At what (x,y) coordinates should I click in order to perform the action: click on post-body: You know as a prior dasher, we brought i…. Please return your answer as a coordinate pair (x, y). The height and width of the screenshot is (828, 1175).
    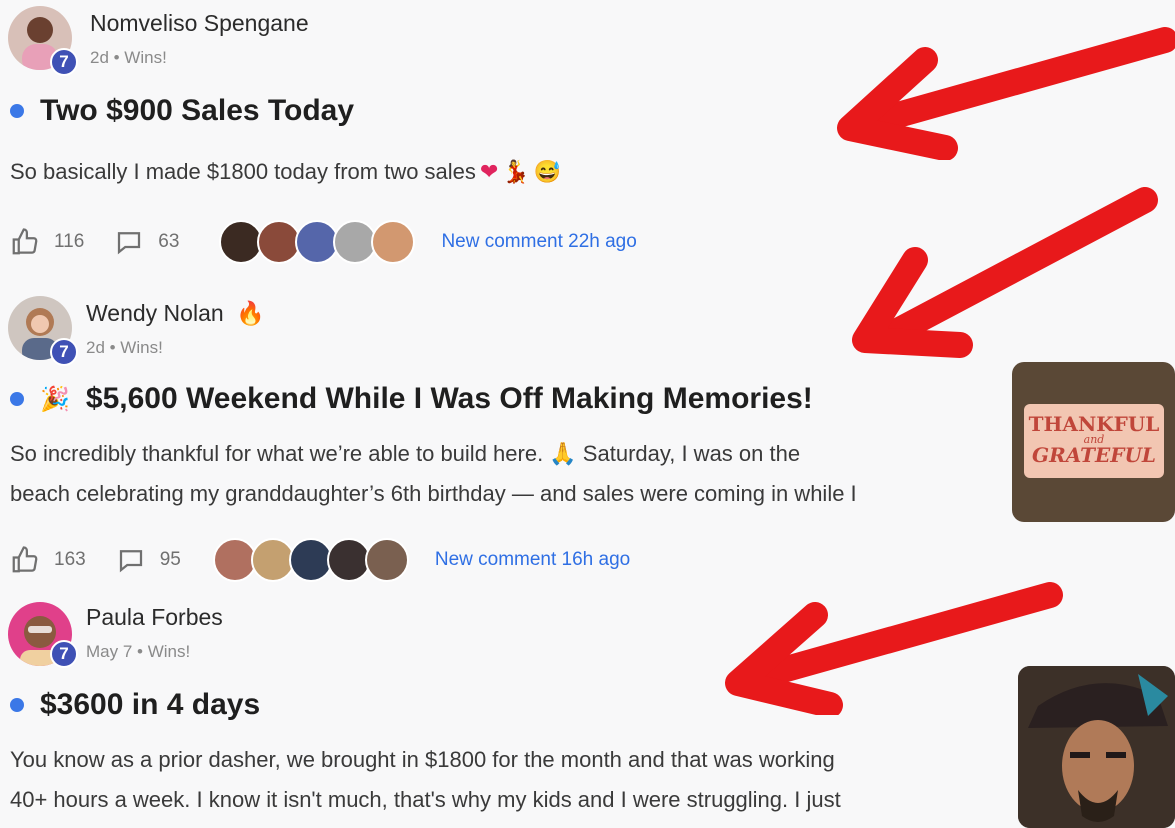
    Looking at the image, I should click on (425, 780).